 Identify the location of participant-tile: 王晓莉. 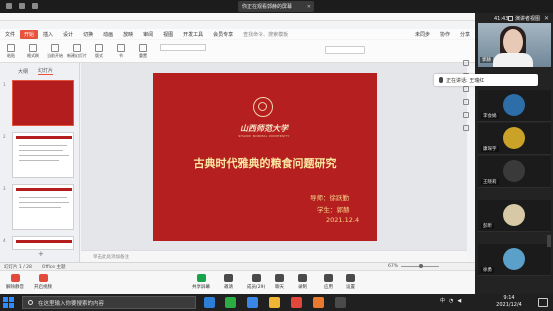
(514, 172).